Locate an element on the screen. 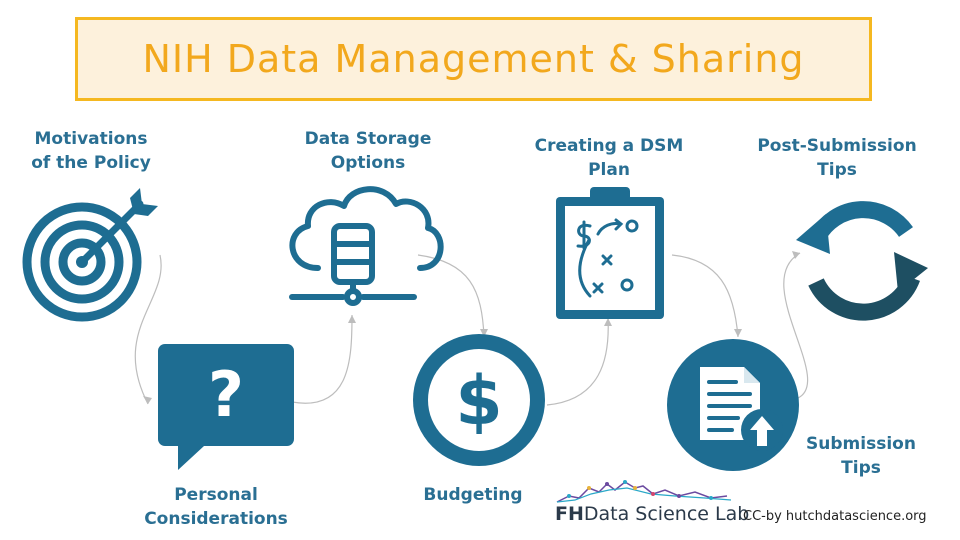 The width and height of the screenshot is (960, 540). label-motivations: Motivations of the Policy is located at coordinates (91, 151).